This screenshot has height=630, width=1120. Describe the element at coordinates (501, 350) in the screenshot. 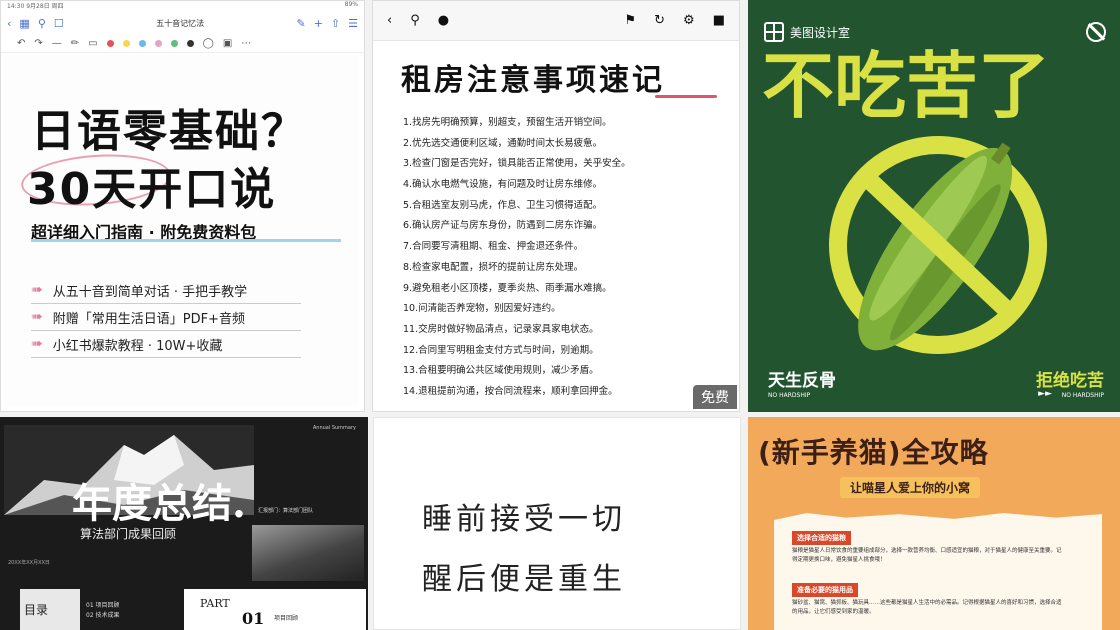

I see `list-item: 12.合同里写明租金支付方式与时间，别逾期。` at that location.